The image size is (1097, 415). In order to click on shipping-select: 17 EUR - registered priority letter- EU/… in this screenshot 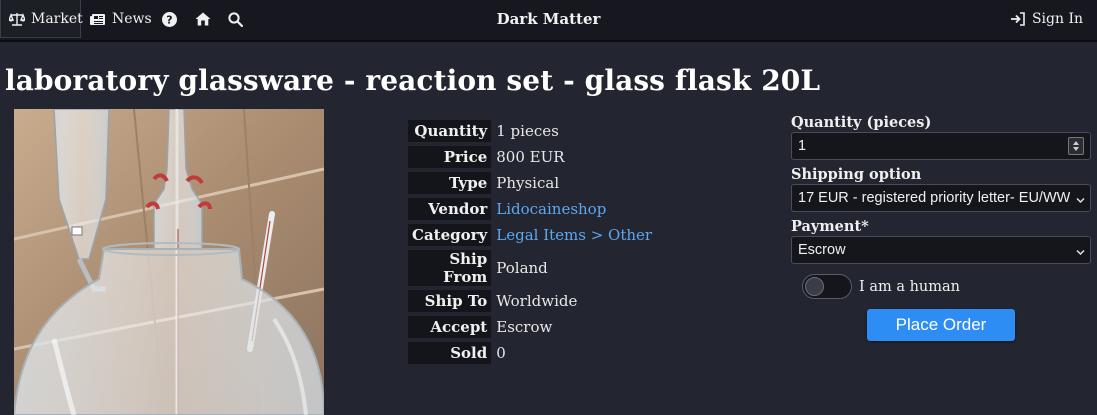, I will do `click(941, 198)`.